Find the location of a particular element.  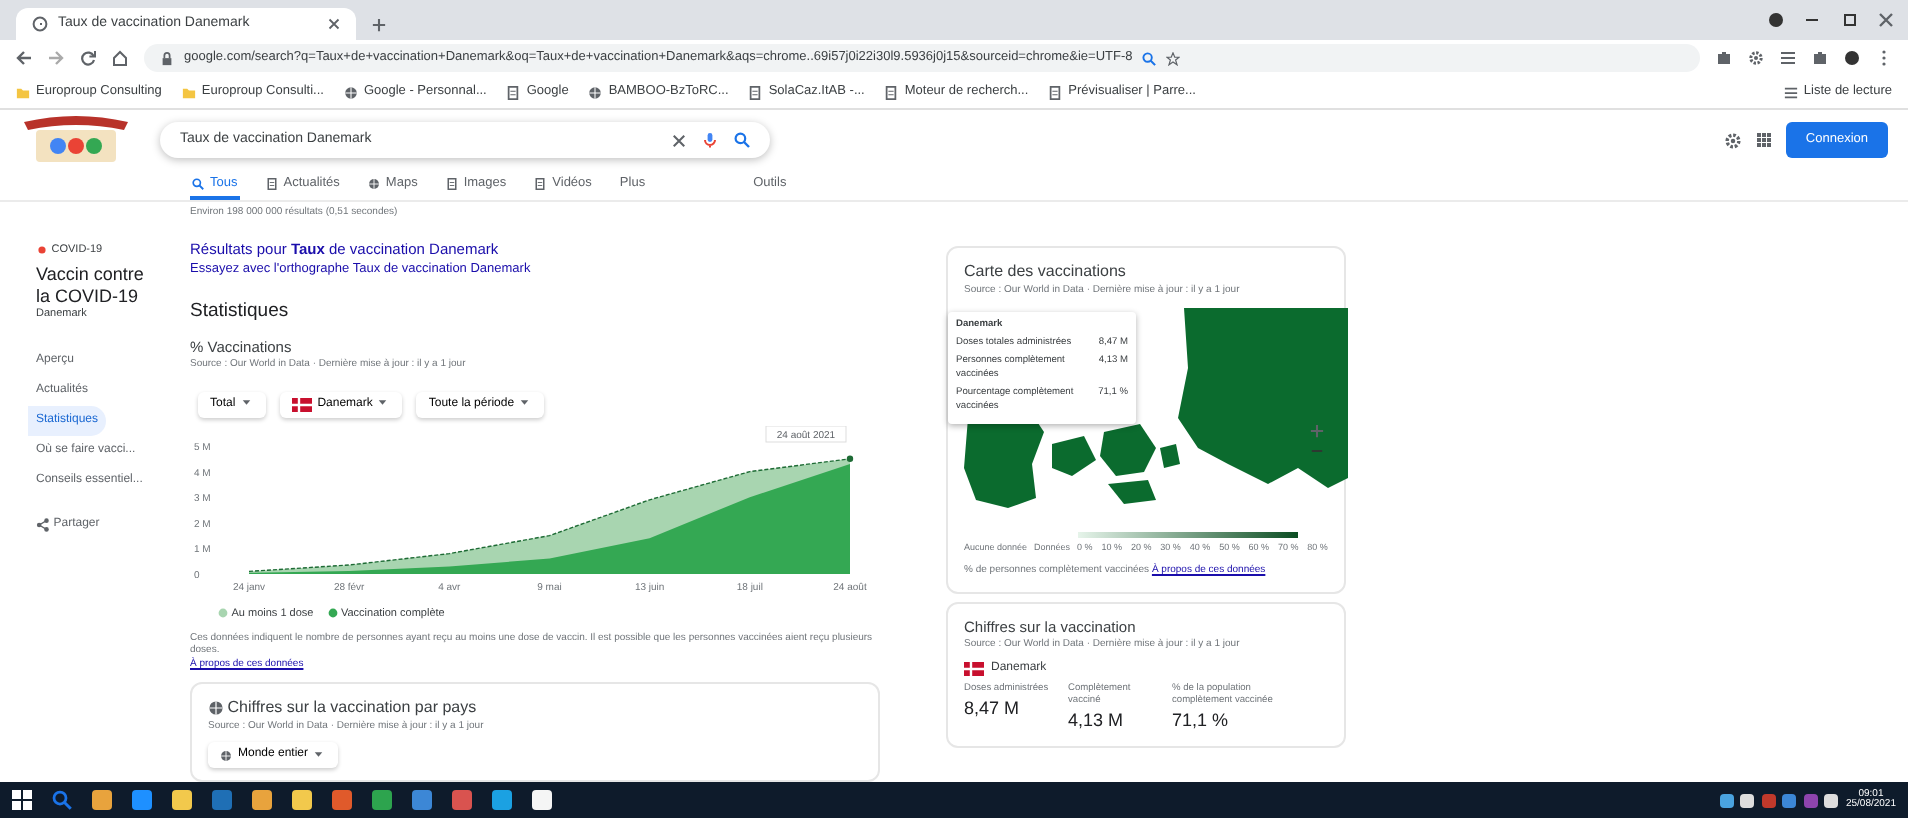

card-title: Carte des vaccinations is located at coordinates (1046, 272).